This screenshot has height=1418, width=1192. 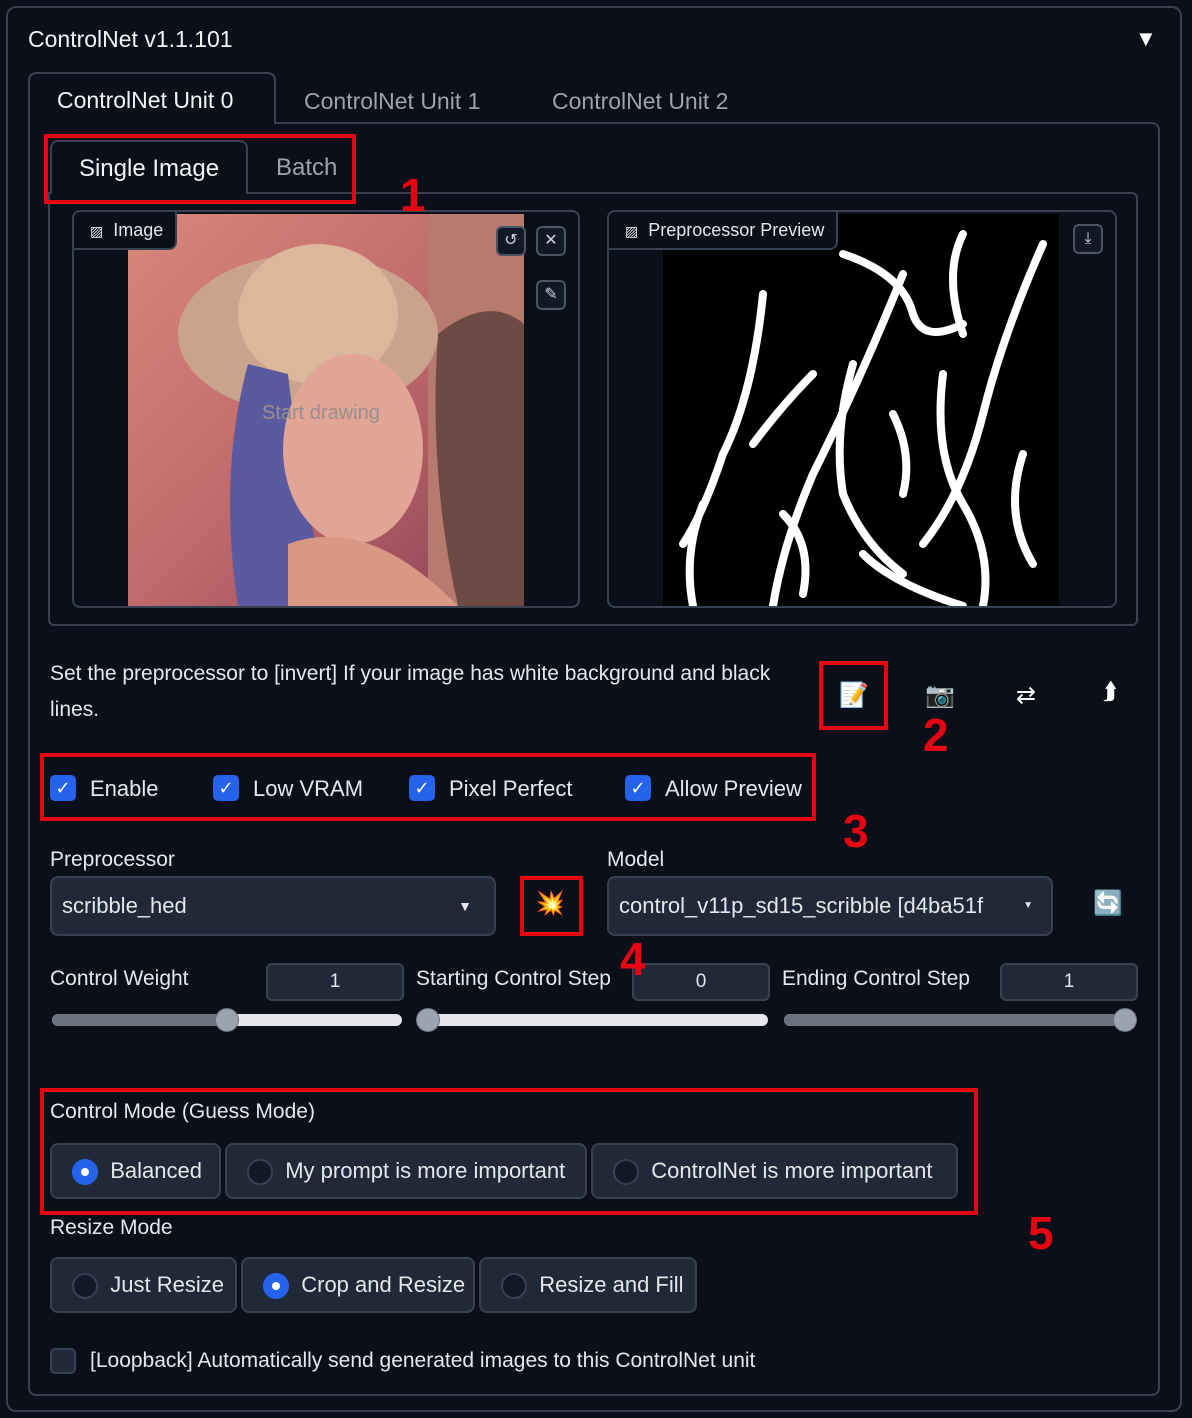 I want to click on ending-step-thumb, so click(x=1125, y=1020).